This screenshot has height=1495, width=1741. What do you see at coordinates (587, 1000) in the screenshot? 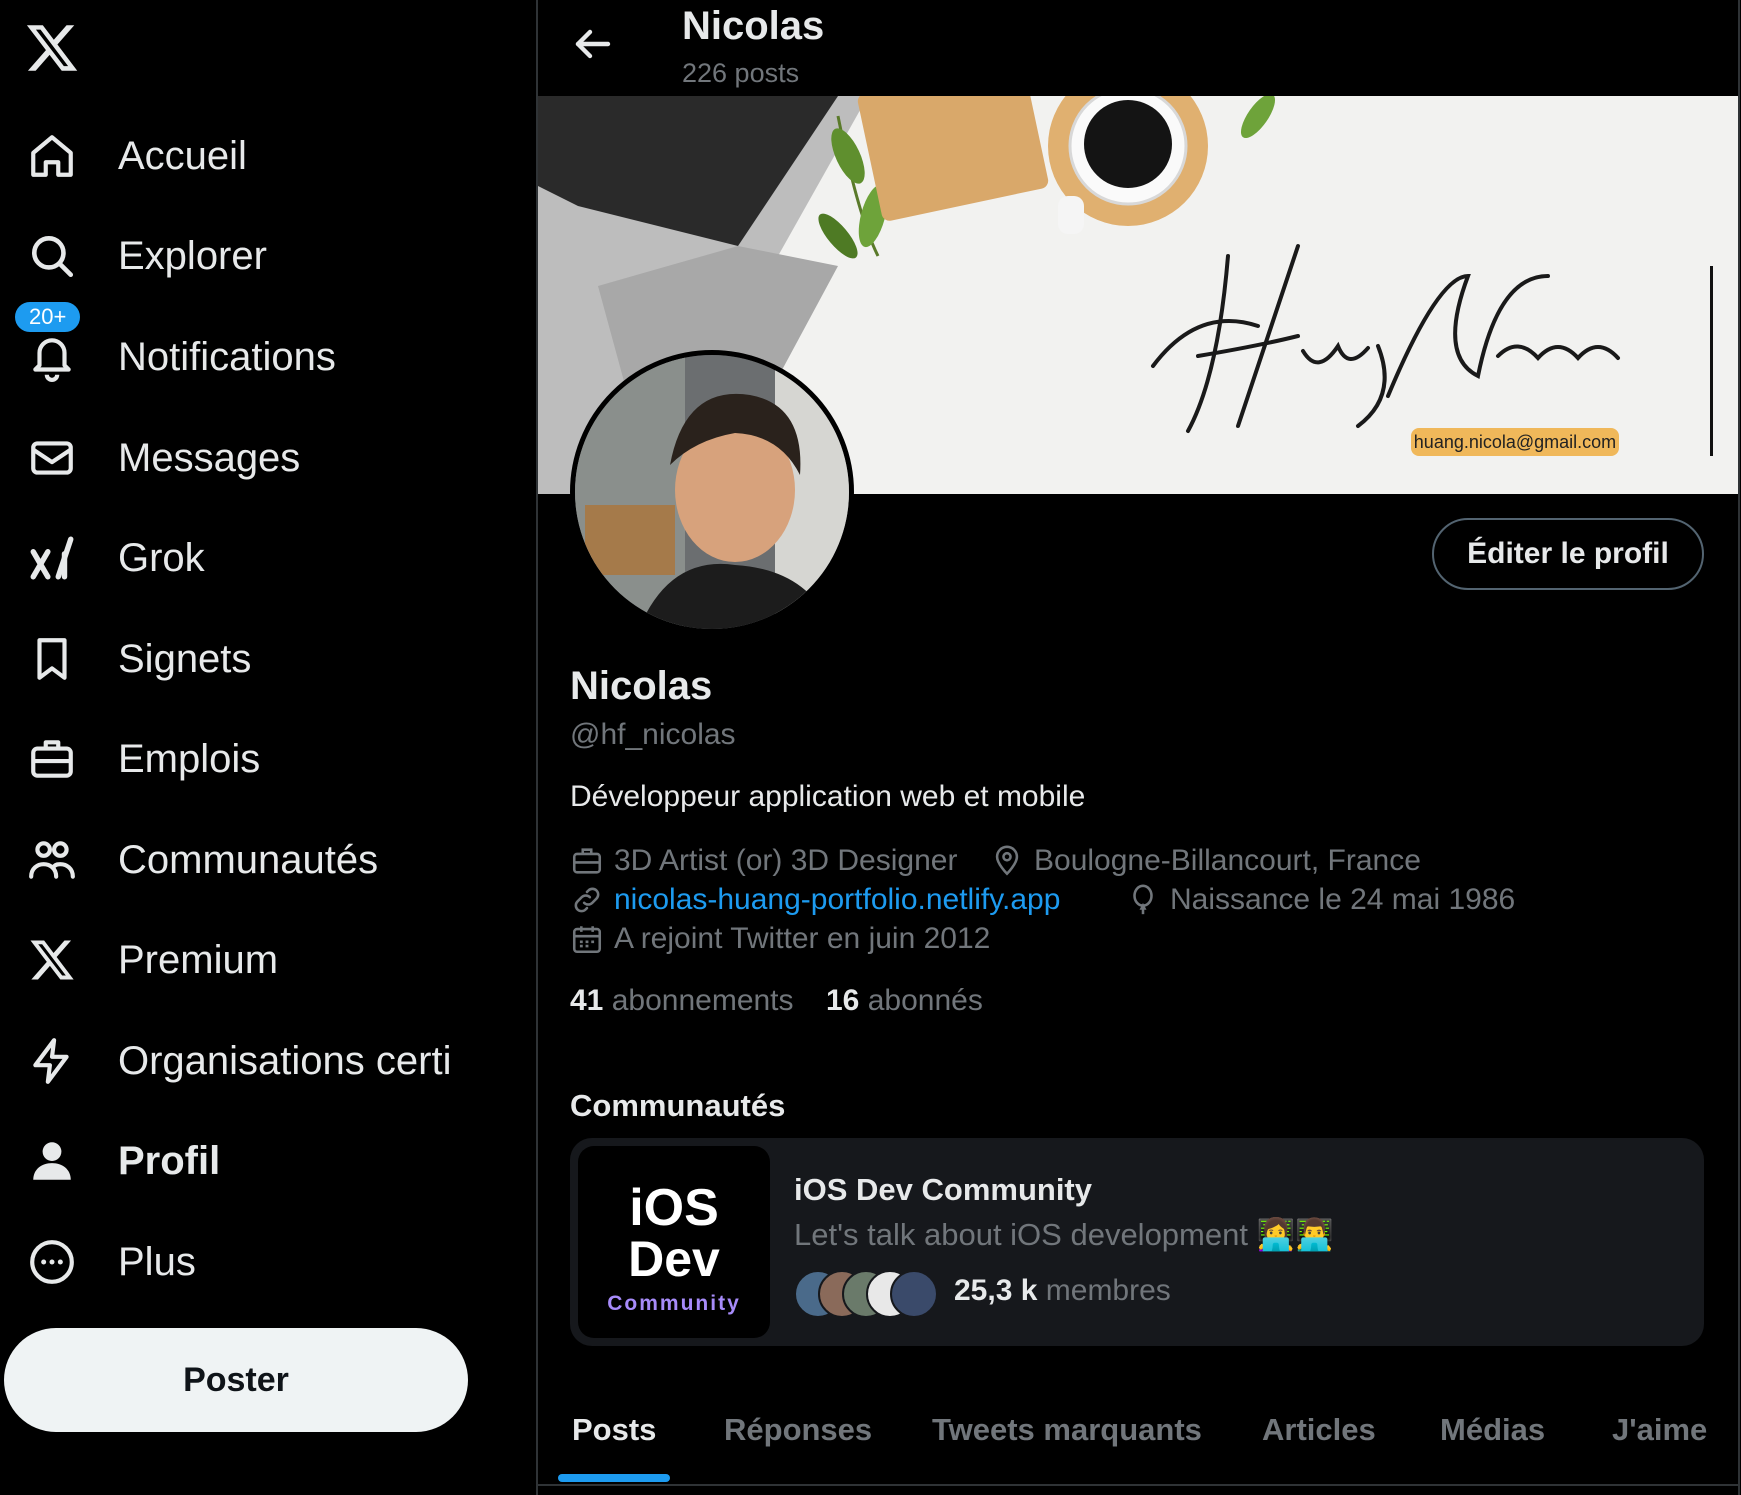
I see `following-count: 41` at bounding box center [587, 1000].